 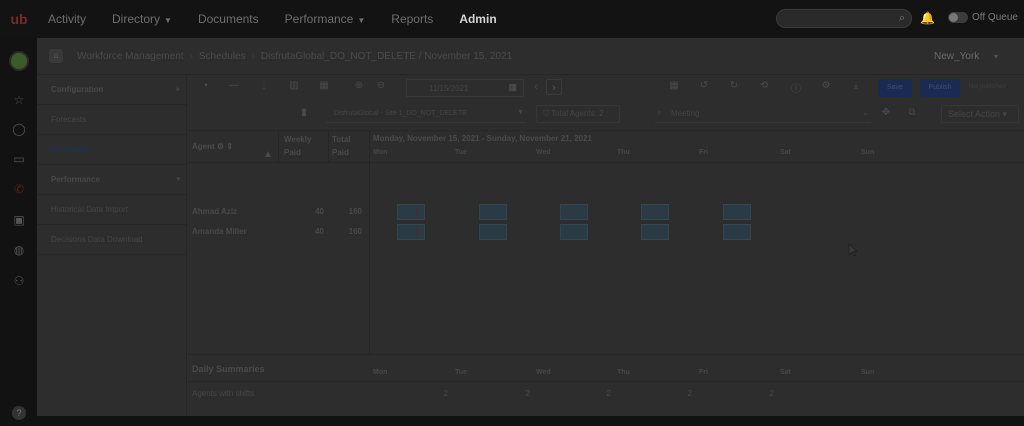 What do you see at coordinates (111, 120) in the screenshot?
I see `sidemenu-forecasts: Forecasts` at bounding box center [111, 120].